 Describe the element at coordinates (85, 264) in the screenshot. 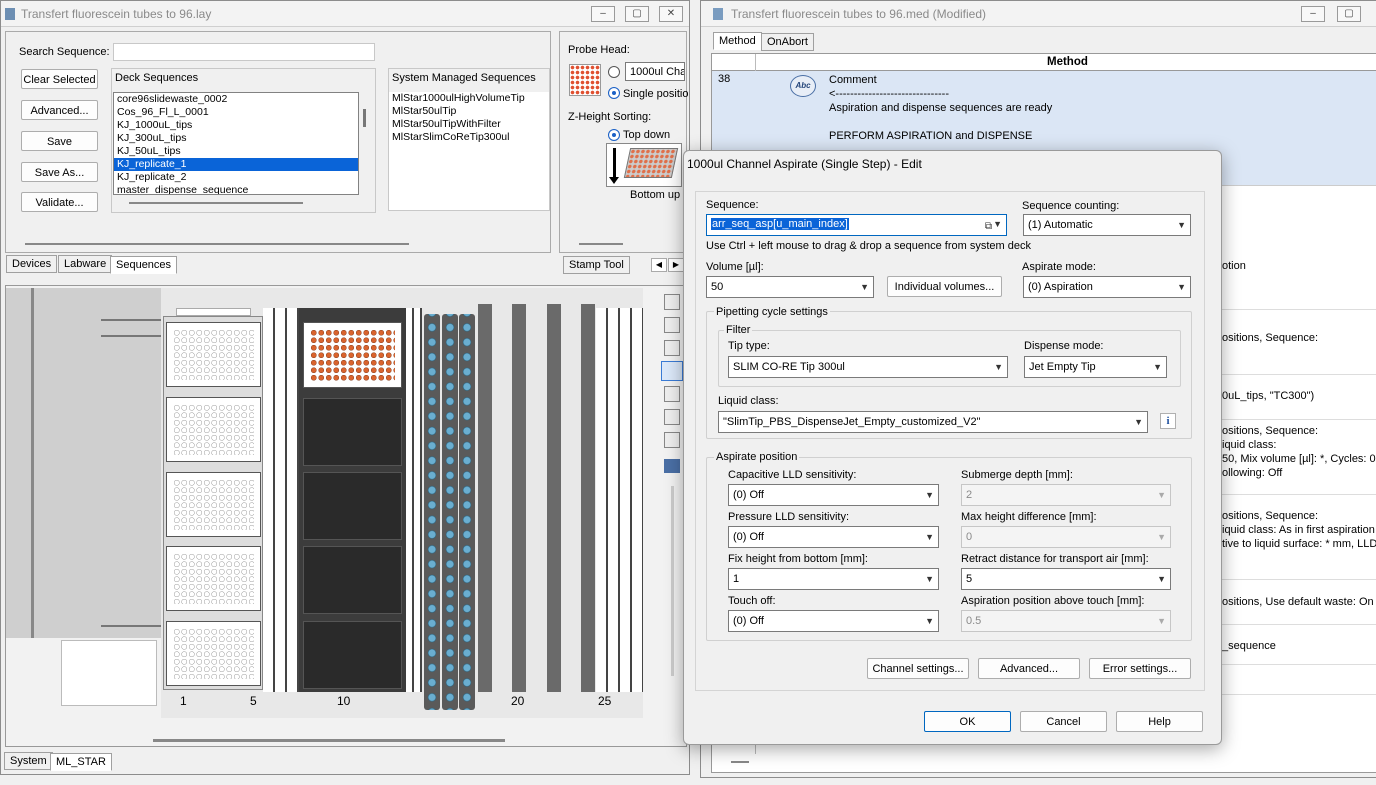

I see `tab-labware: Labware` at that location.